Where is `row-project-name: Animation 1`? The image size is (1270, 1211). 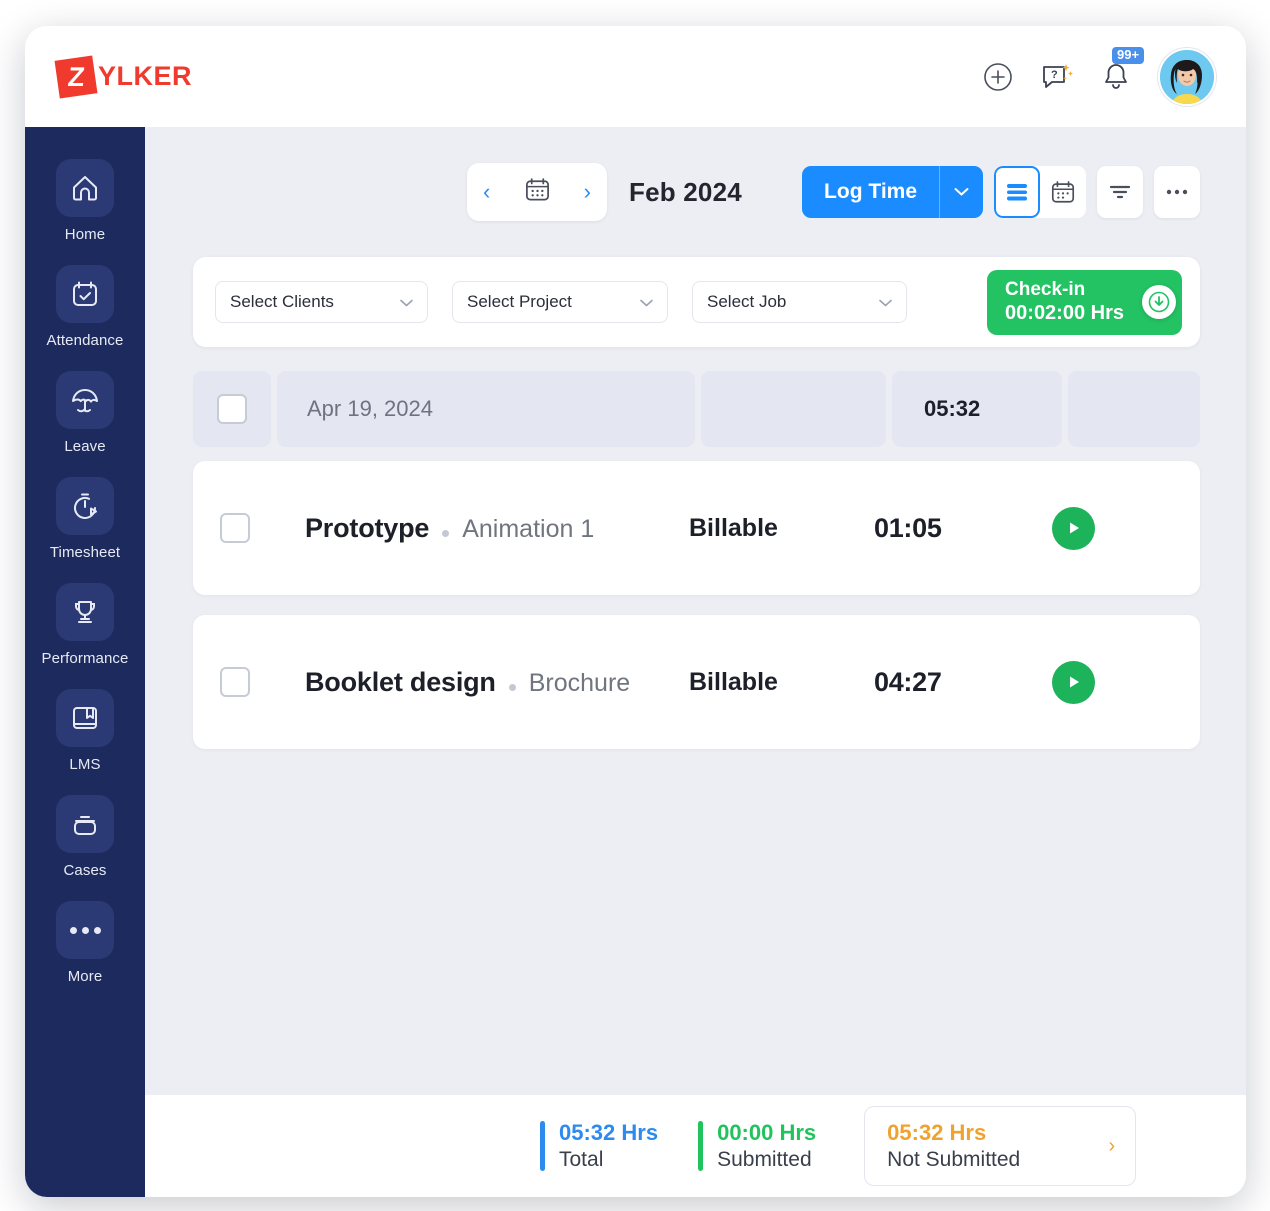 row-project-name: Animation 1 is located at coordinates (528, 528).